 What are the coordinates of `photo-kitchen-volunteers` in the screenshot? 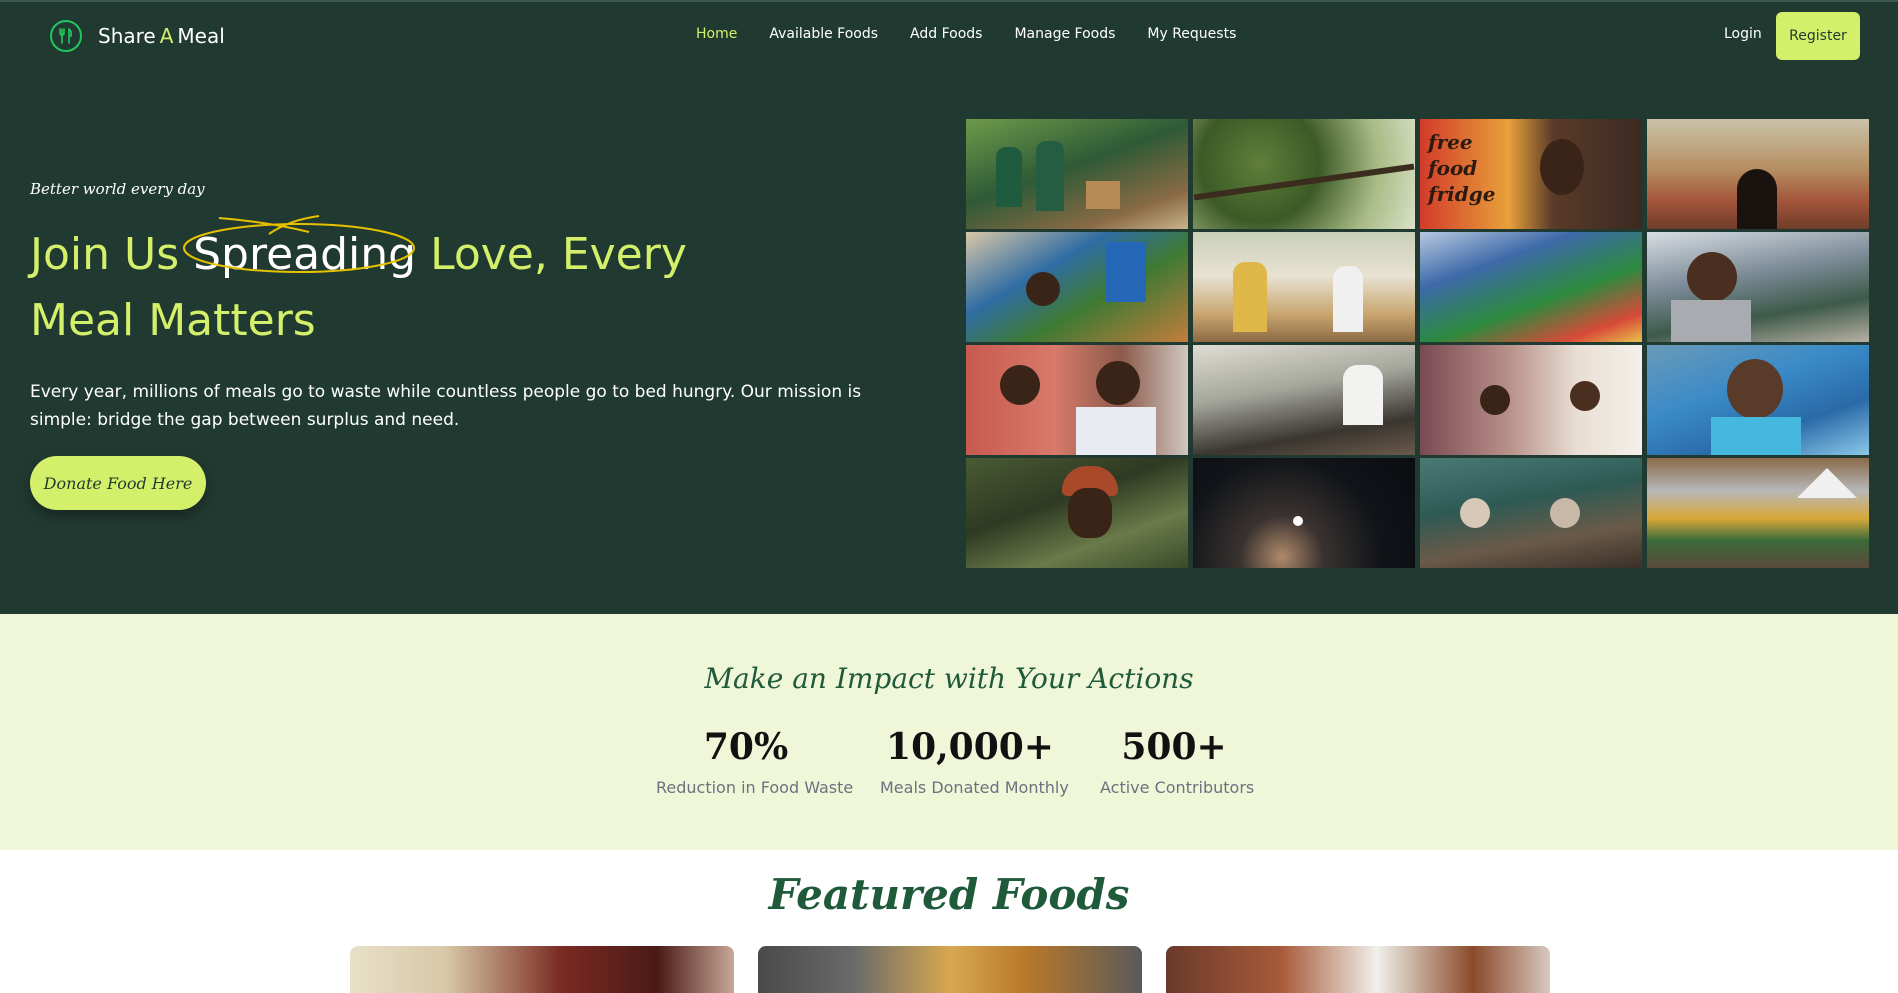 It's located at (1531, 513).